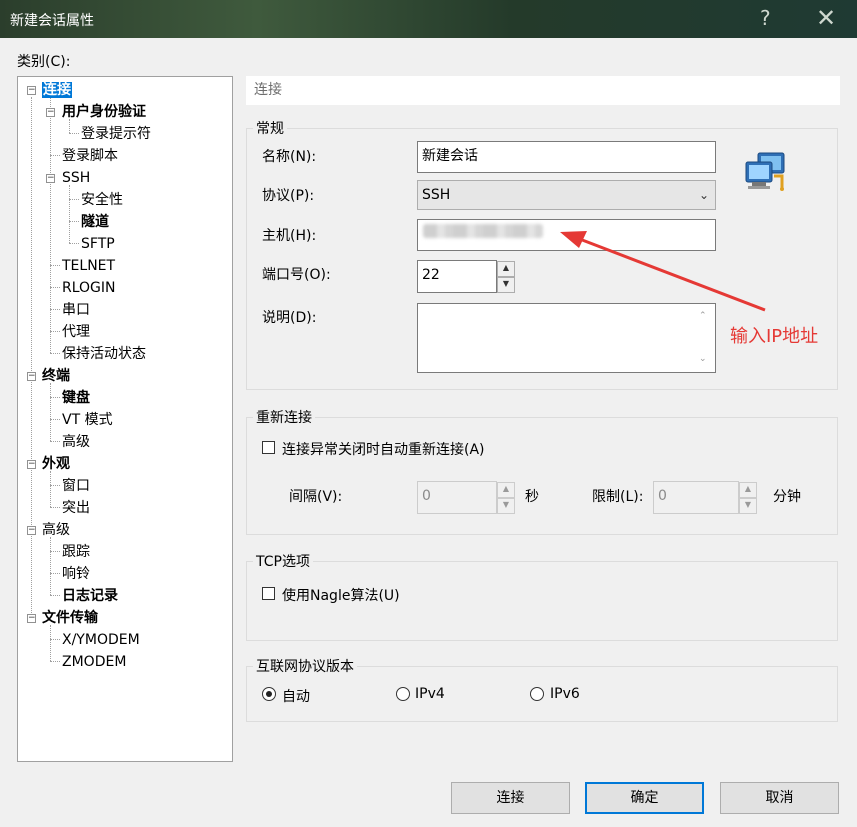  I want to click on tree-item-label: 代理, so click(76, 332).